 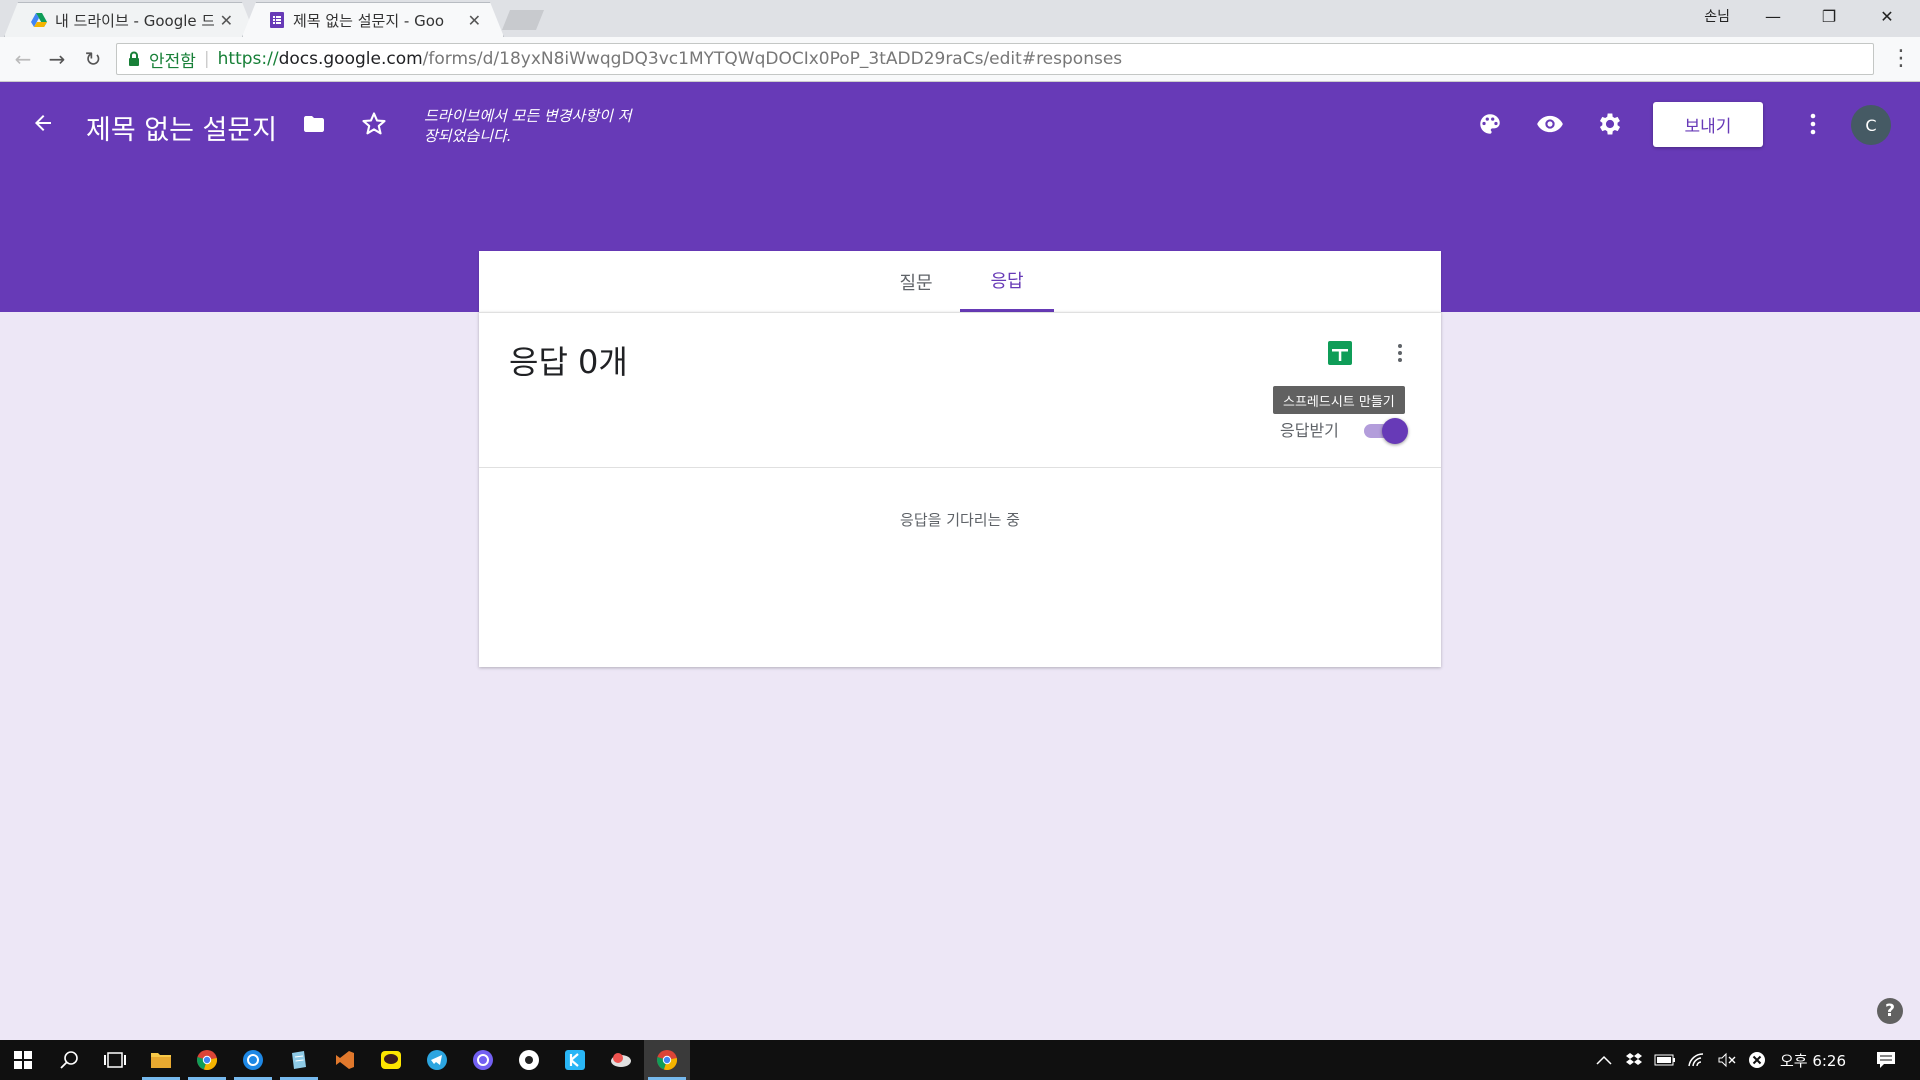 What do you see at coordinates (253, 1060) in the screenshot?
I see `app-blue-icon` at bounding box center [253, 1060].